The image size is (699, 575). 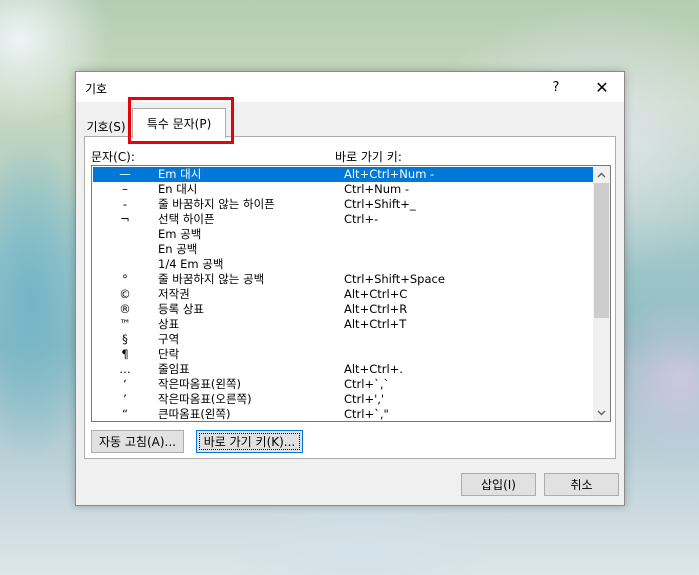 I want to click on list-item: § 구역, so click(x=343, y=339).